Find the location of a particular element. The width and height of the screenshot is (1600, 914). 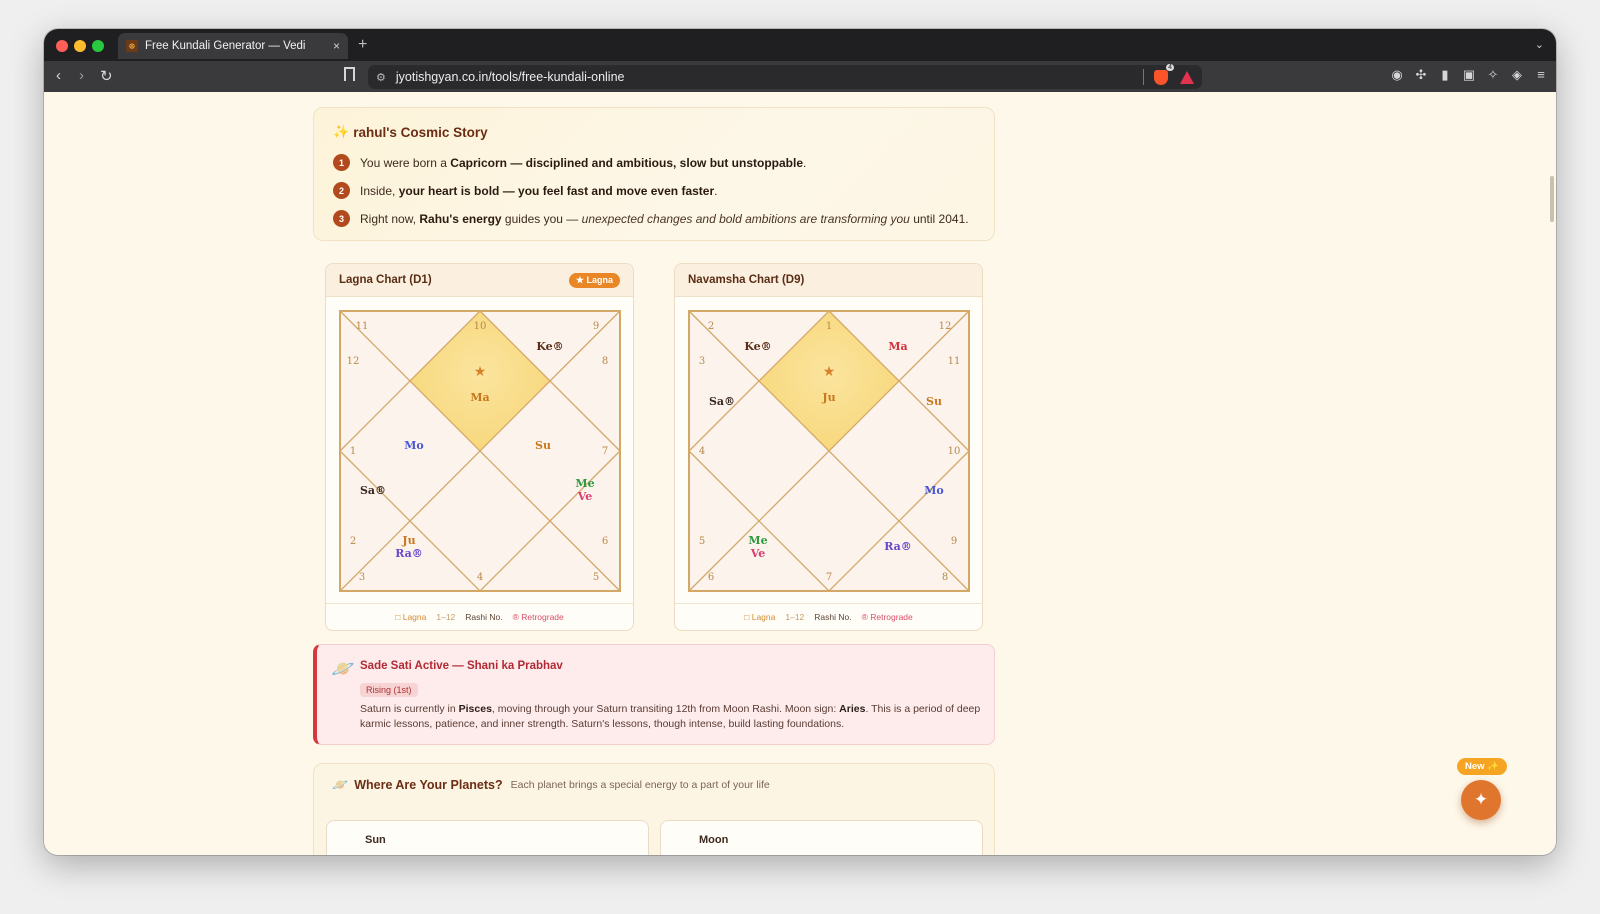

menu-icon: ≡ is located at coordinates (1541, 75).